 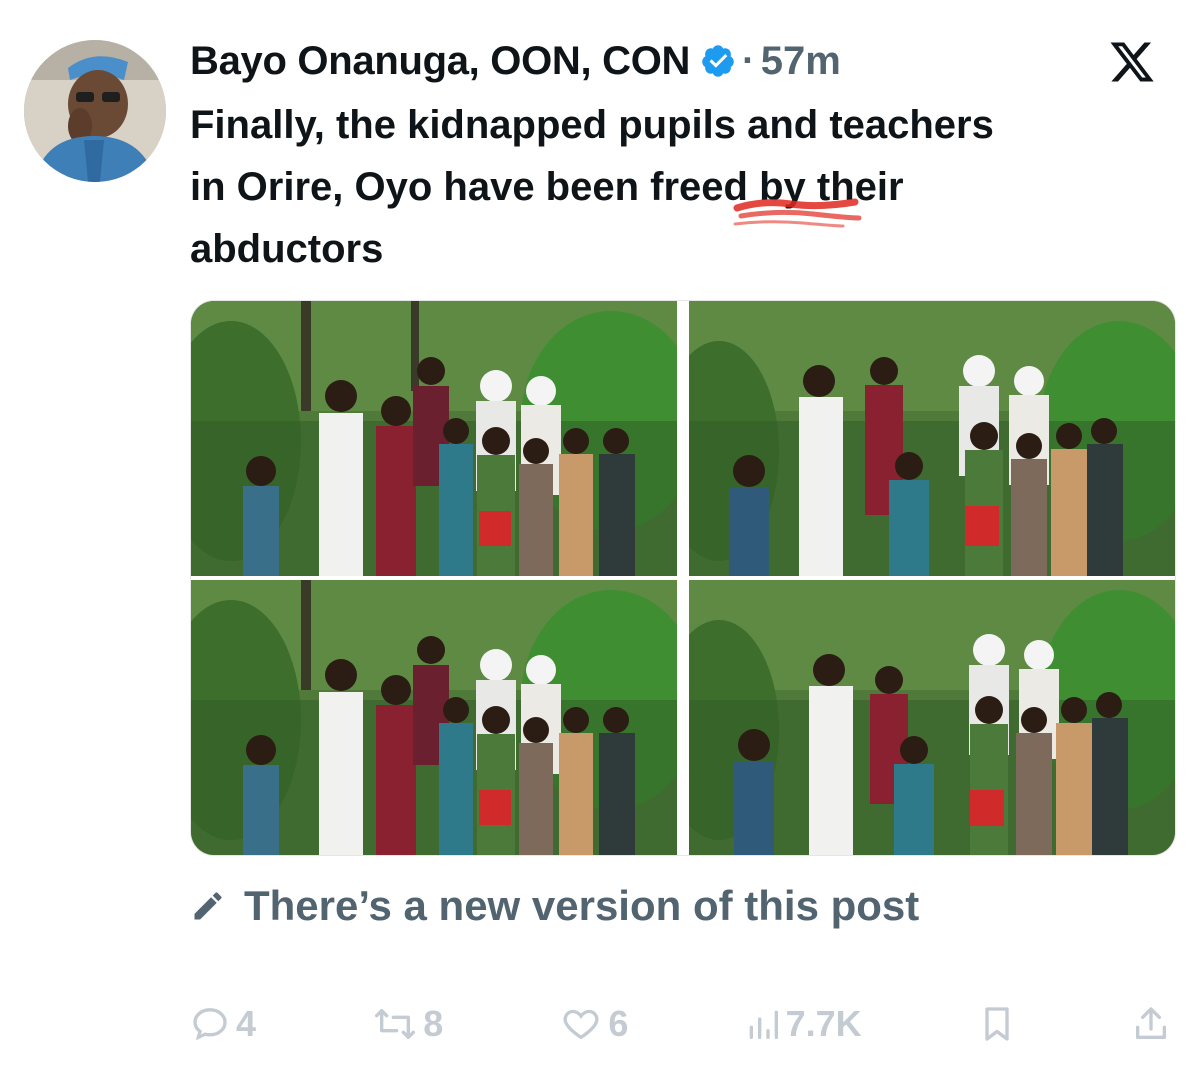 I want to click on post-actions: 4 8 6 7.7K, so click(x=680, y=1024).